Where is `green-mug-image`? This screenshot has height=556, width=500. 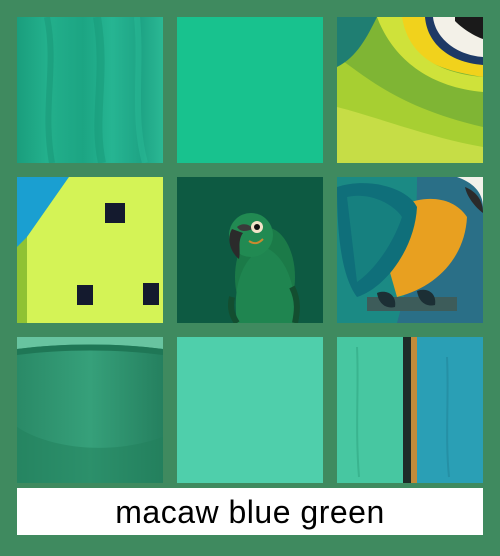 green-mug-image is located at coordinates (90, 410).